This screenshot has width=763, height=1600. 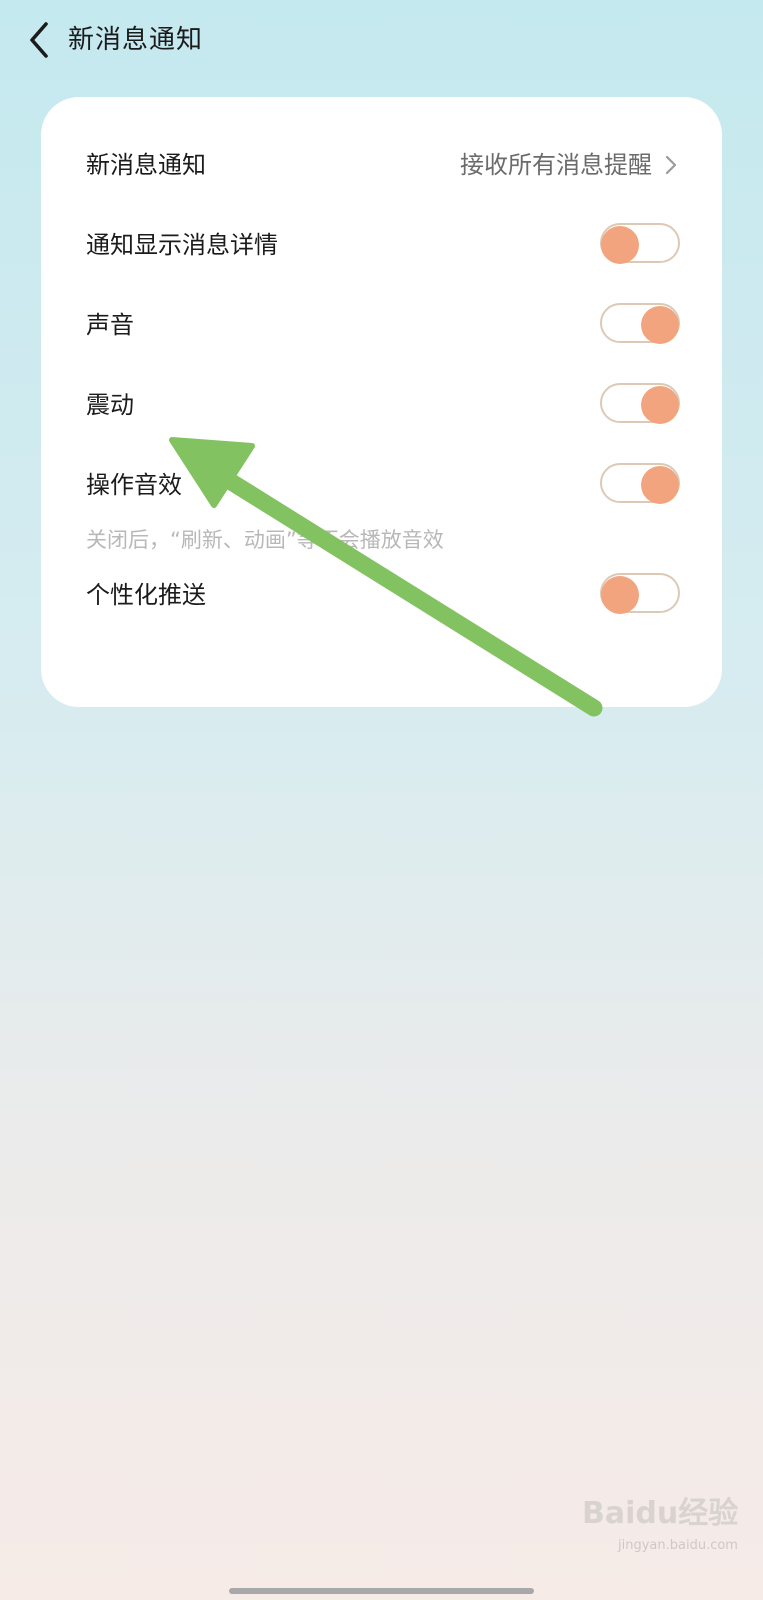 I want to click on watermark-logo: Baidu经验, so click(x=660, y=1513).